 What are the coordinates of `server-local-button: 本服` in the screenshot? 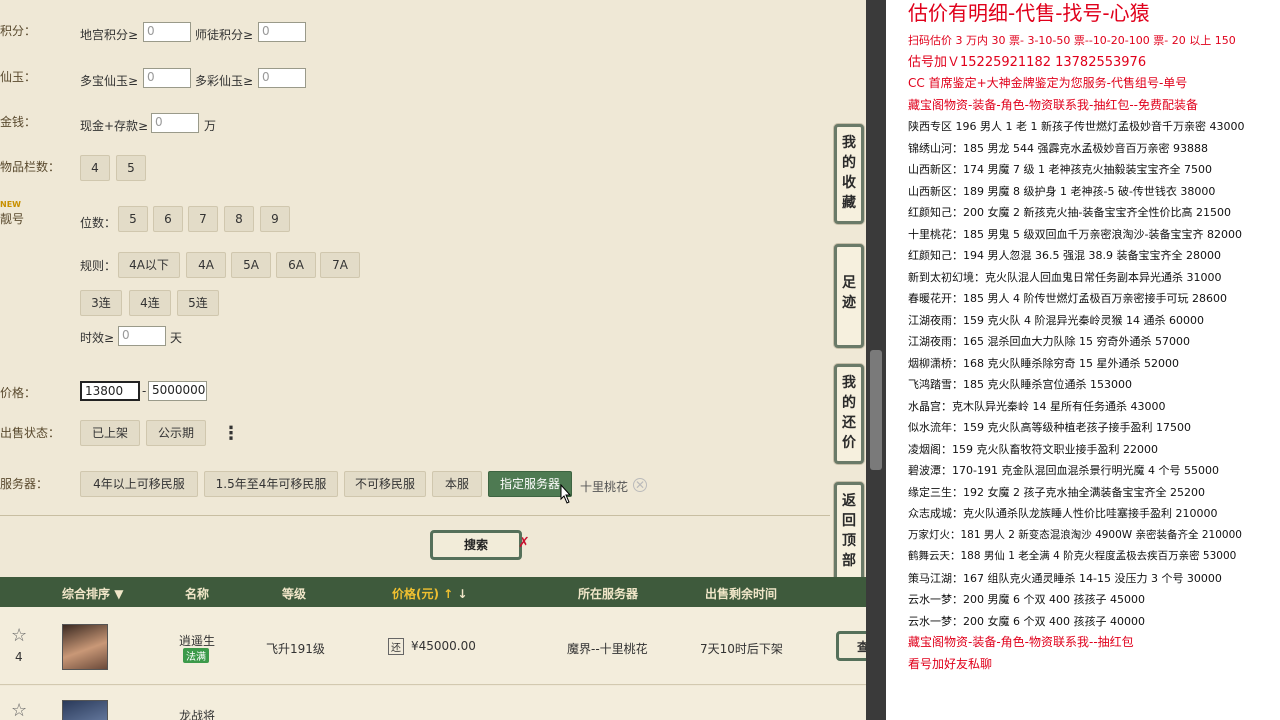 It's located at (457, 484).